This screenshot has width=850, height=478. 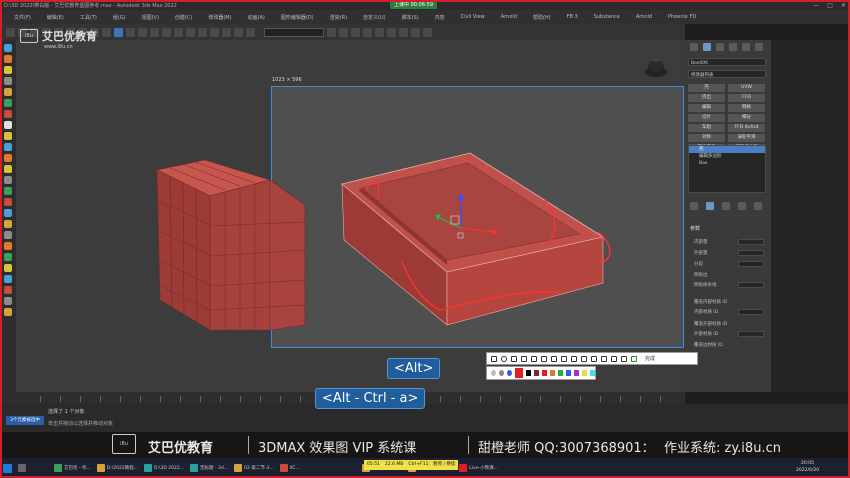 I want to click on search-button, so click(x=33, y=468).